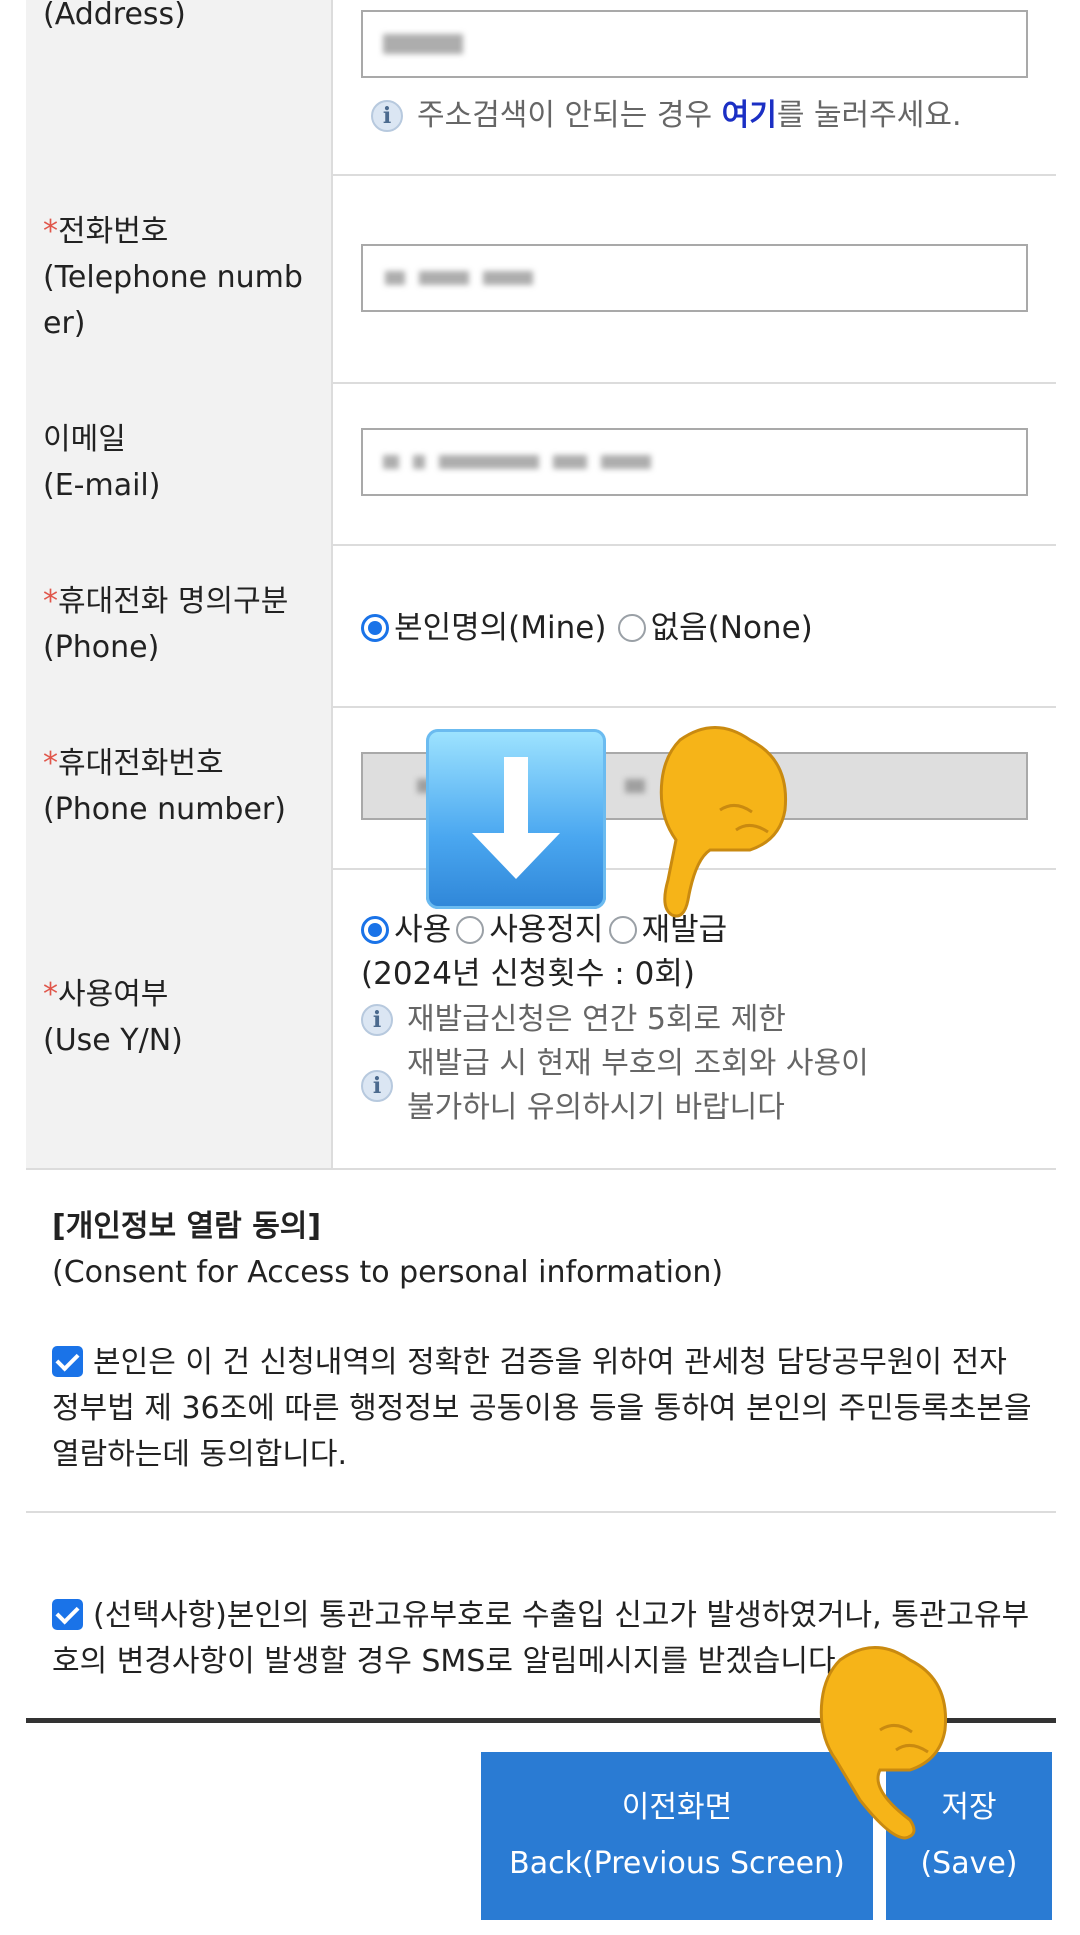 The height and width of the screenshot is (1935, 1080). What do you see at coordinates (631, 628) in the screenshot?
I see `radio-none` at bounding box center [631, 628].